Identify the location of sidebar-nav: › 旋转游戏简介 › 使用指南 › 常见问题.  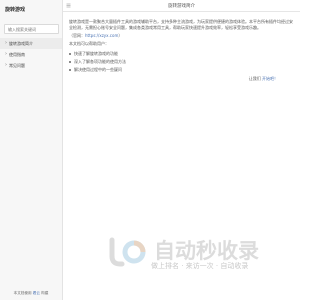
(31, 54).